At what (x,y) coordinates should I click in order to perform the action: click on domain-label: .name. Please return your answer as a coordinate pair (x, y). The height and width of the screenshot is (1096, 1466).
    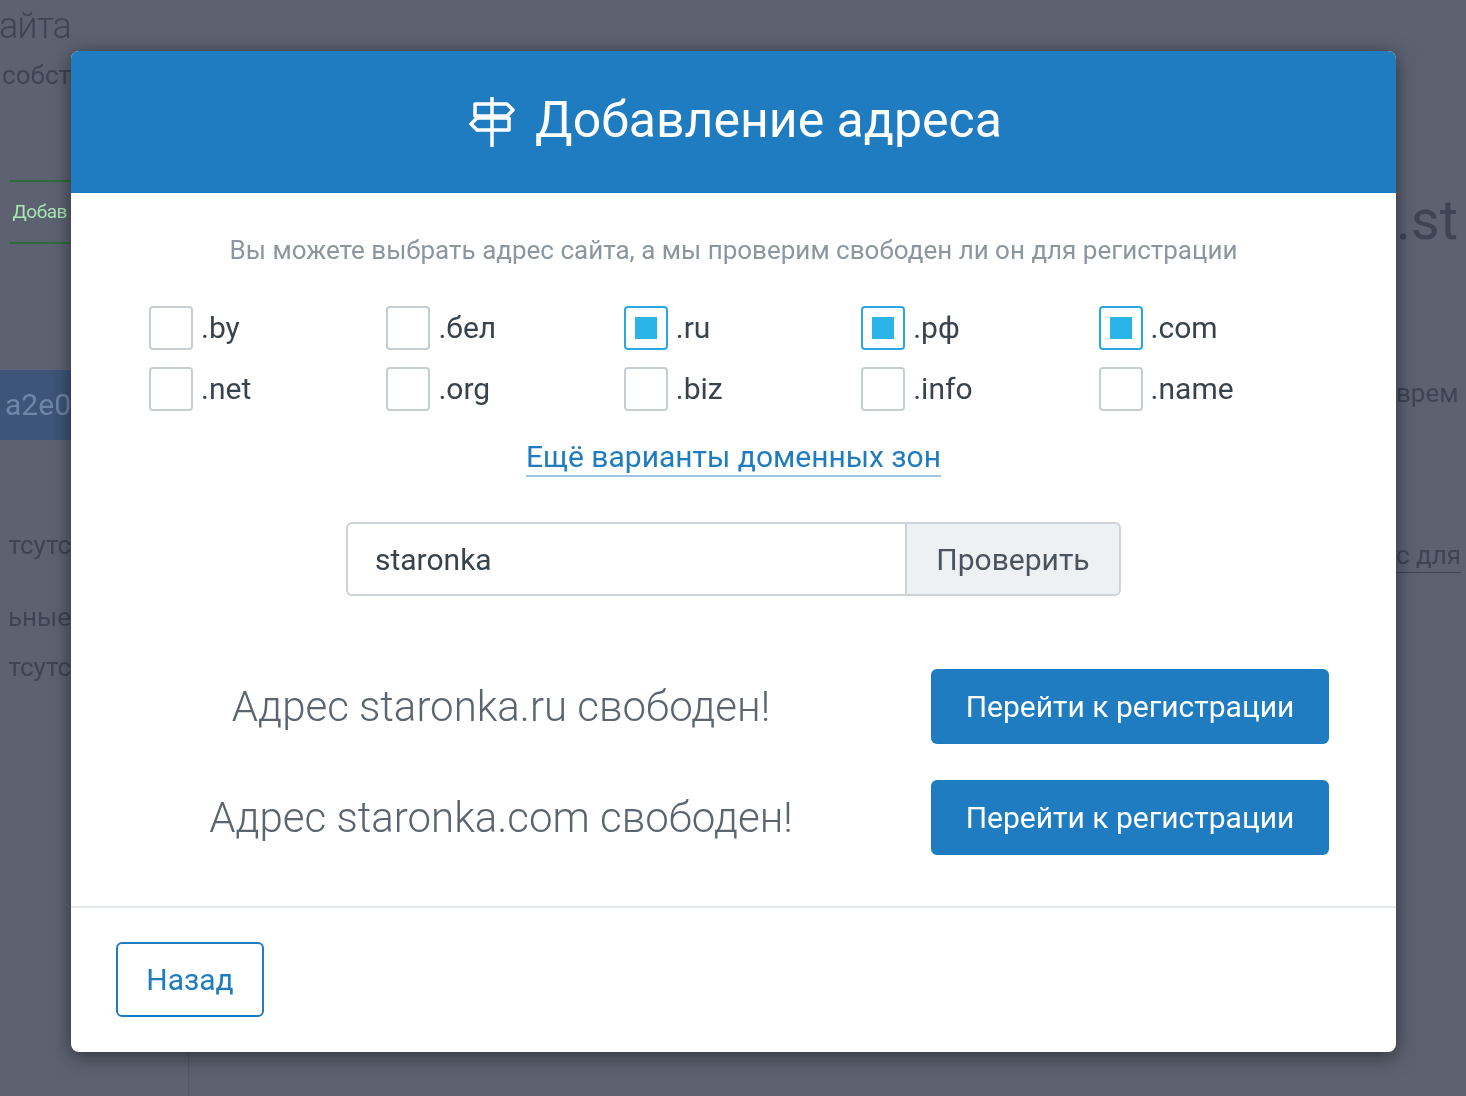
    Looking at the image, I should click on (1192, 389).